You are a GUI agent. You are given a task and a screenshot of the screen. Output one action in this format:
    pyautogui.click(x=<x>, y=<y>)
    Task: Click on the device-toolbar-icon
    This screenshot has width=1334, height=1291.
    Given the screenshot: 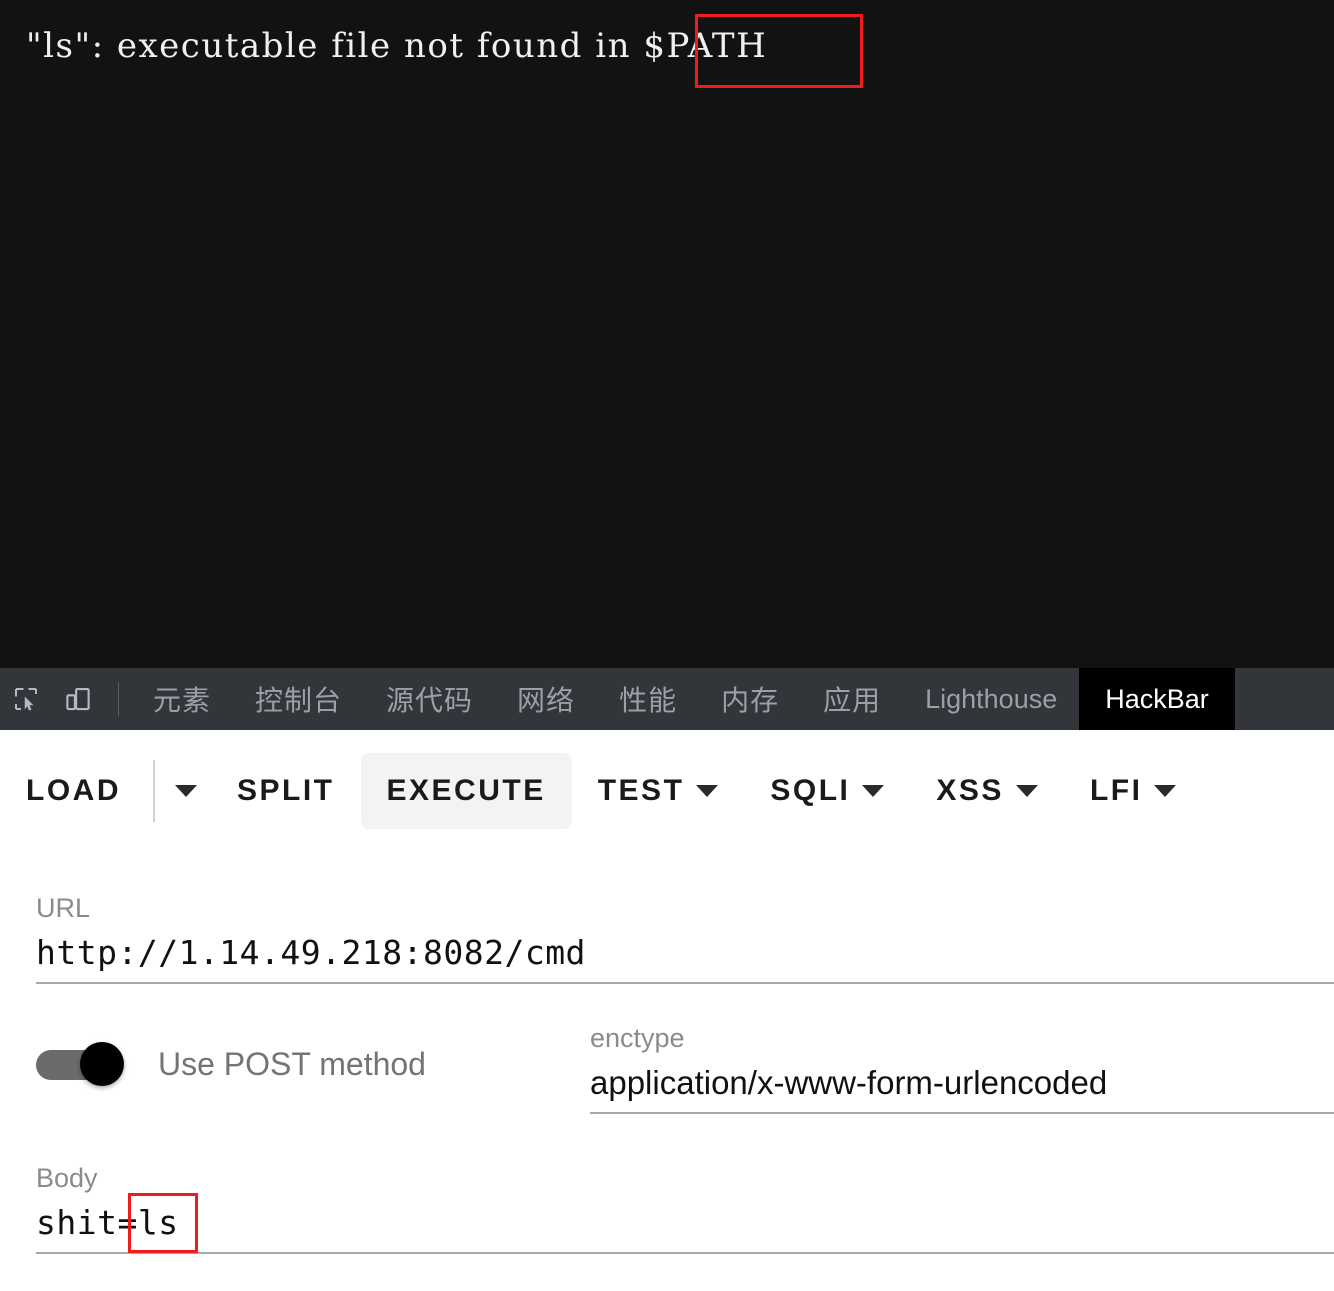 What is the action you would take?
    pyautogui.click(x=78, y=699)
    